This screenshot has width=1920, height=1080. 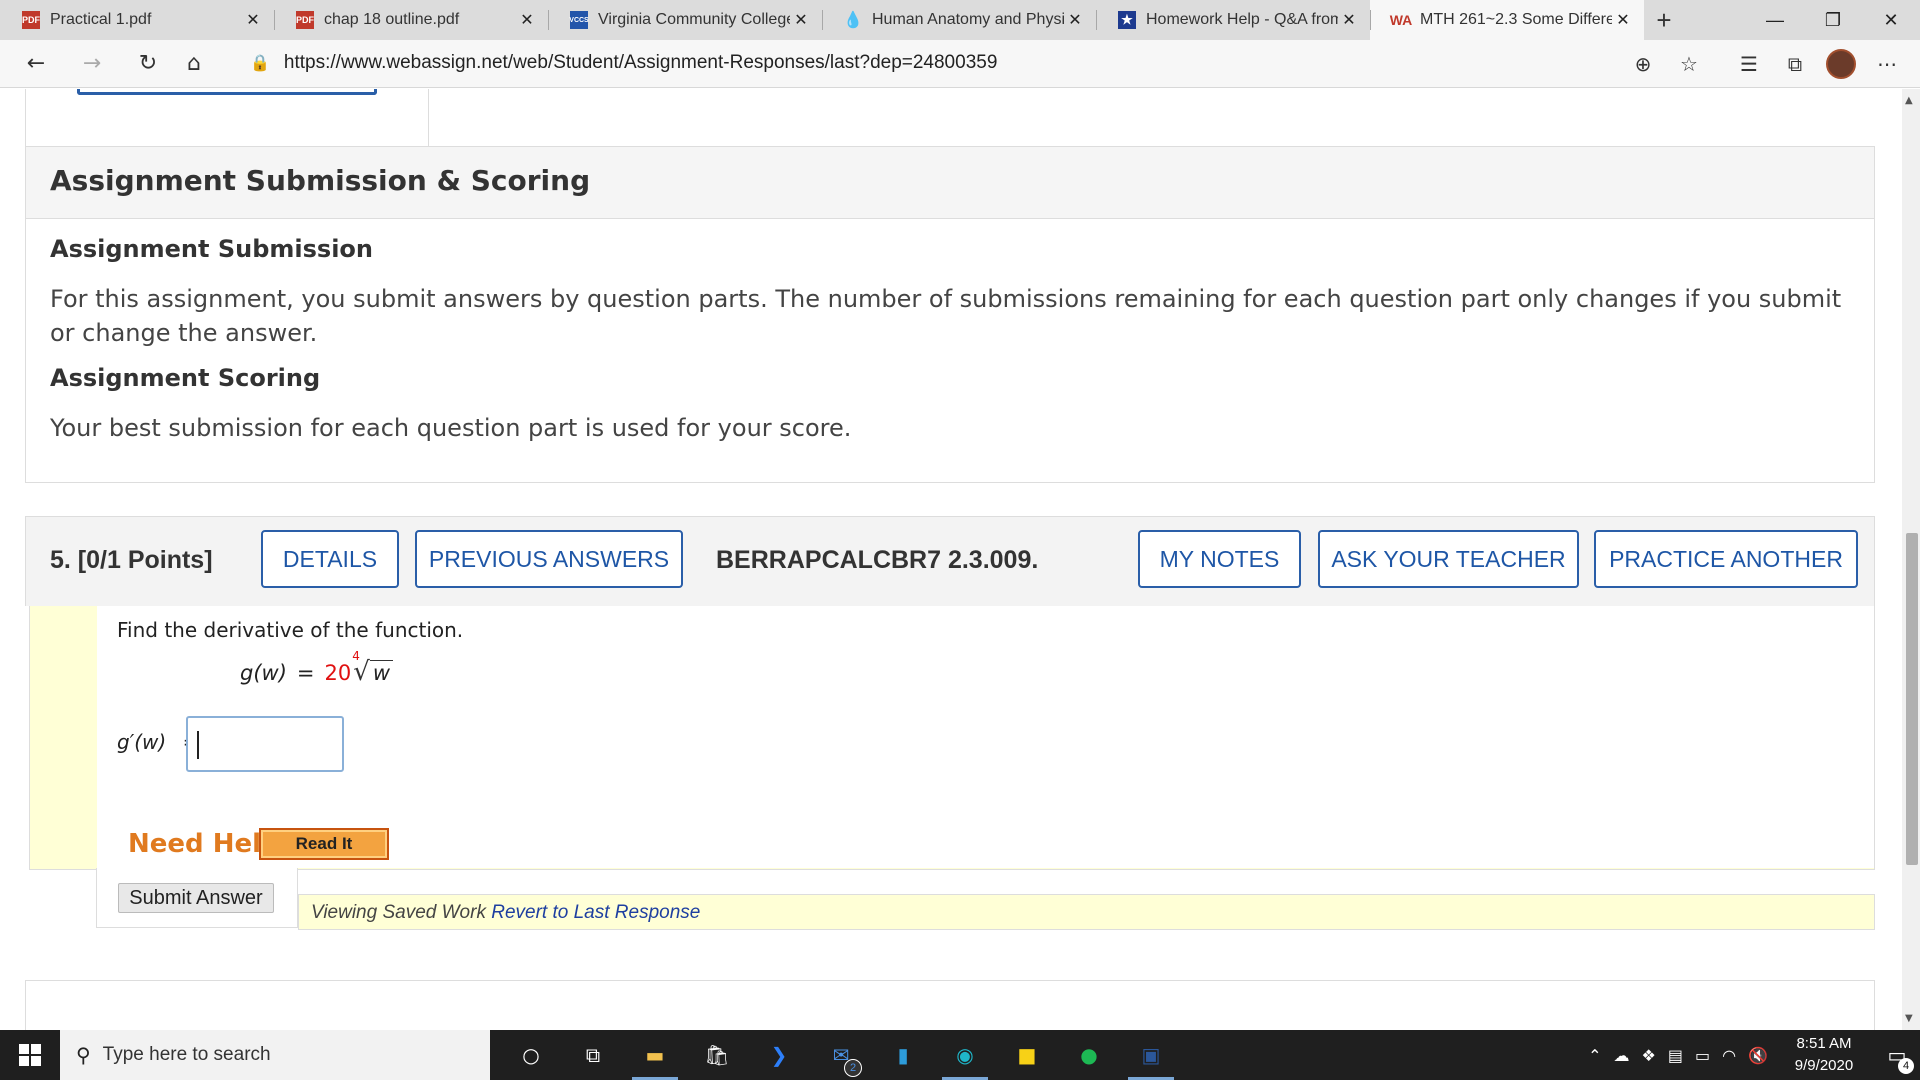 What do you see at coordinates (1702, 1055) in the screenshot?
I see `battery-icon: ▭` at bounding box center [1702, 1055].